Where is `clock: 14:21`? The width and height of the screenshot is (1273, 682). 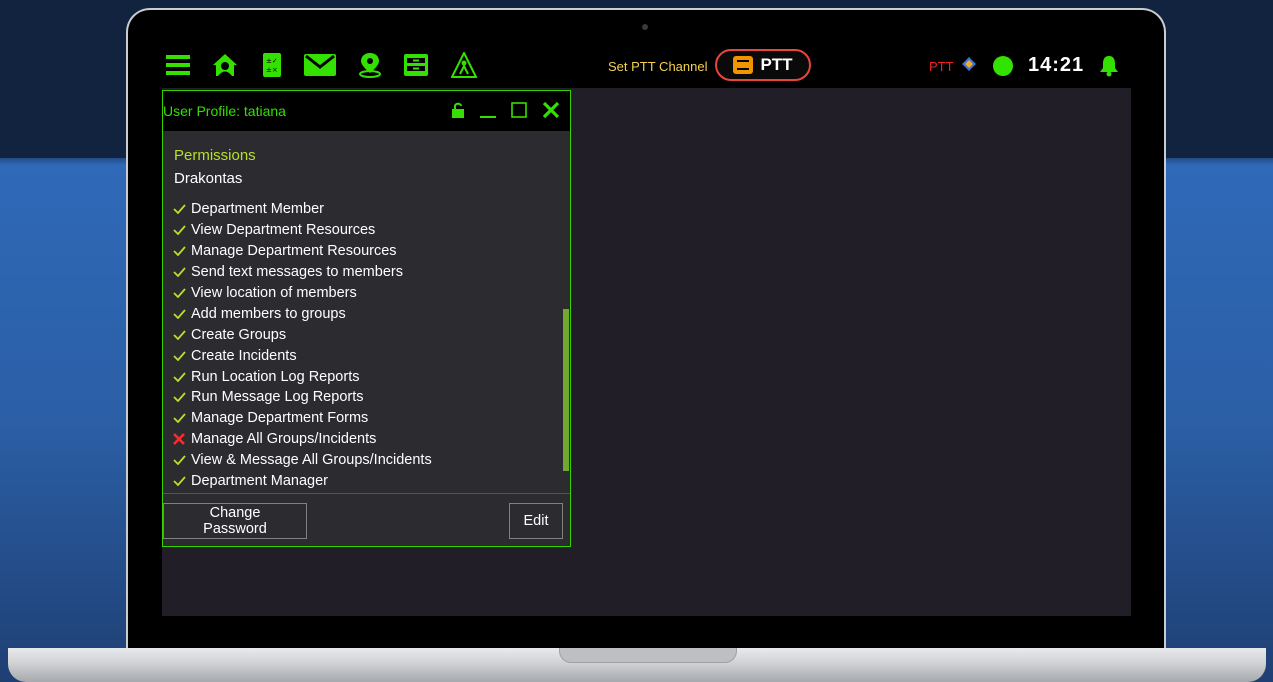
clock: 14:21 is located at coordinates (1056, 65).